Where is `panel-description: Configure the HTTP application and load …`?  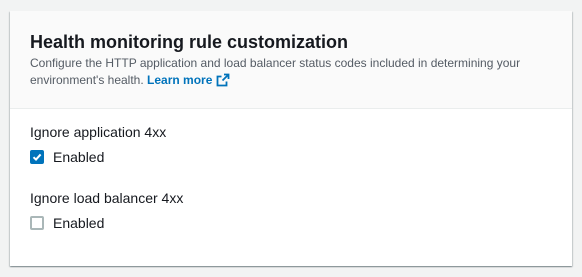 panel-description: Configure the HTTP application and load … is located at coordinates (290, 73).